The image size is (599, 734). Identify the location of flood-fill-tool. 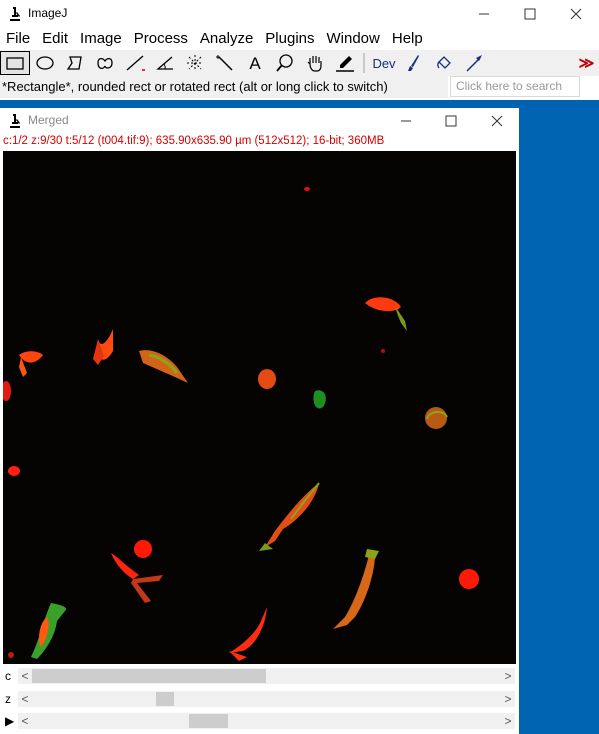
(444, 63).